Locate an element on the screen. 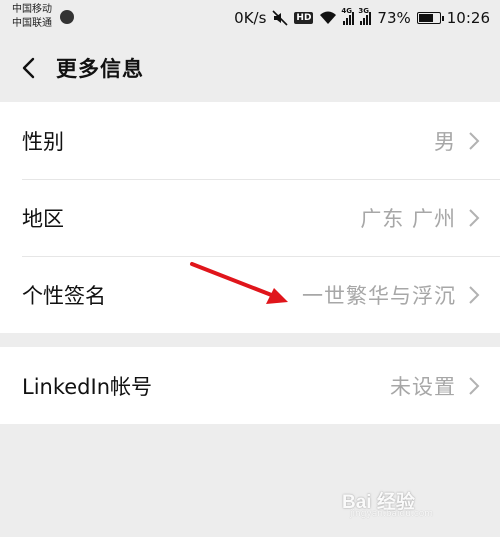 This screenshot has width=500, height=537. carrier-2: 中国联通 is located at coordinates (32, 23).